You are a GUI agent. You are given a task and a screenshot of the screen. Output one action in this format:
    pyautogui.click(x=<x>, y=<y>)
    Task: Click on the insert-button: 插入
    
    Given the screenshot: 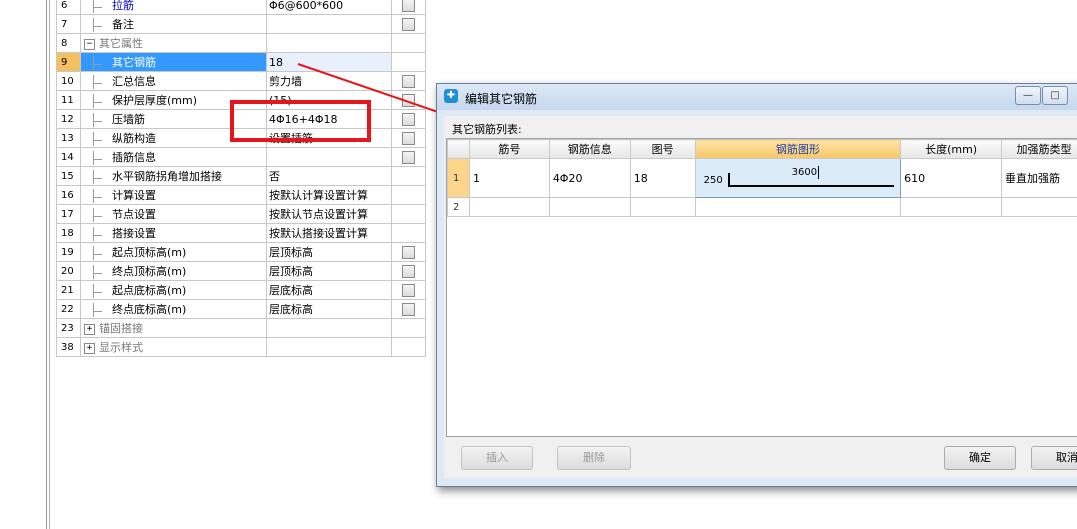 What is the action you would take?
    pyautogui.click(x=497, y=458)
    